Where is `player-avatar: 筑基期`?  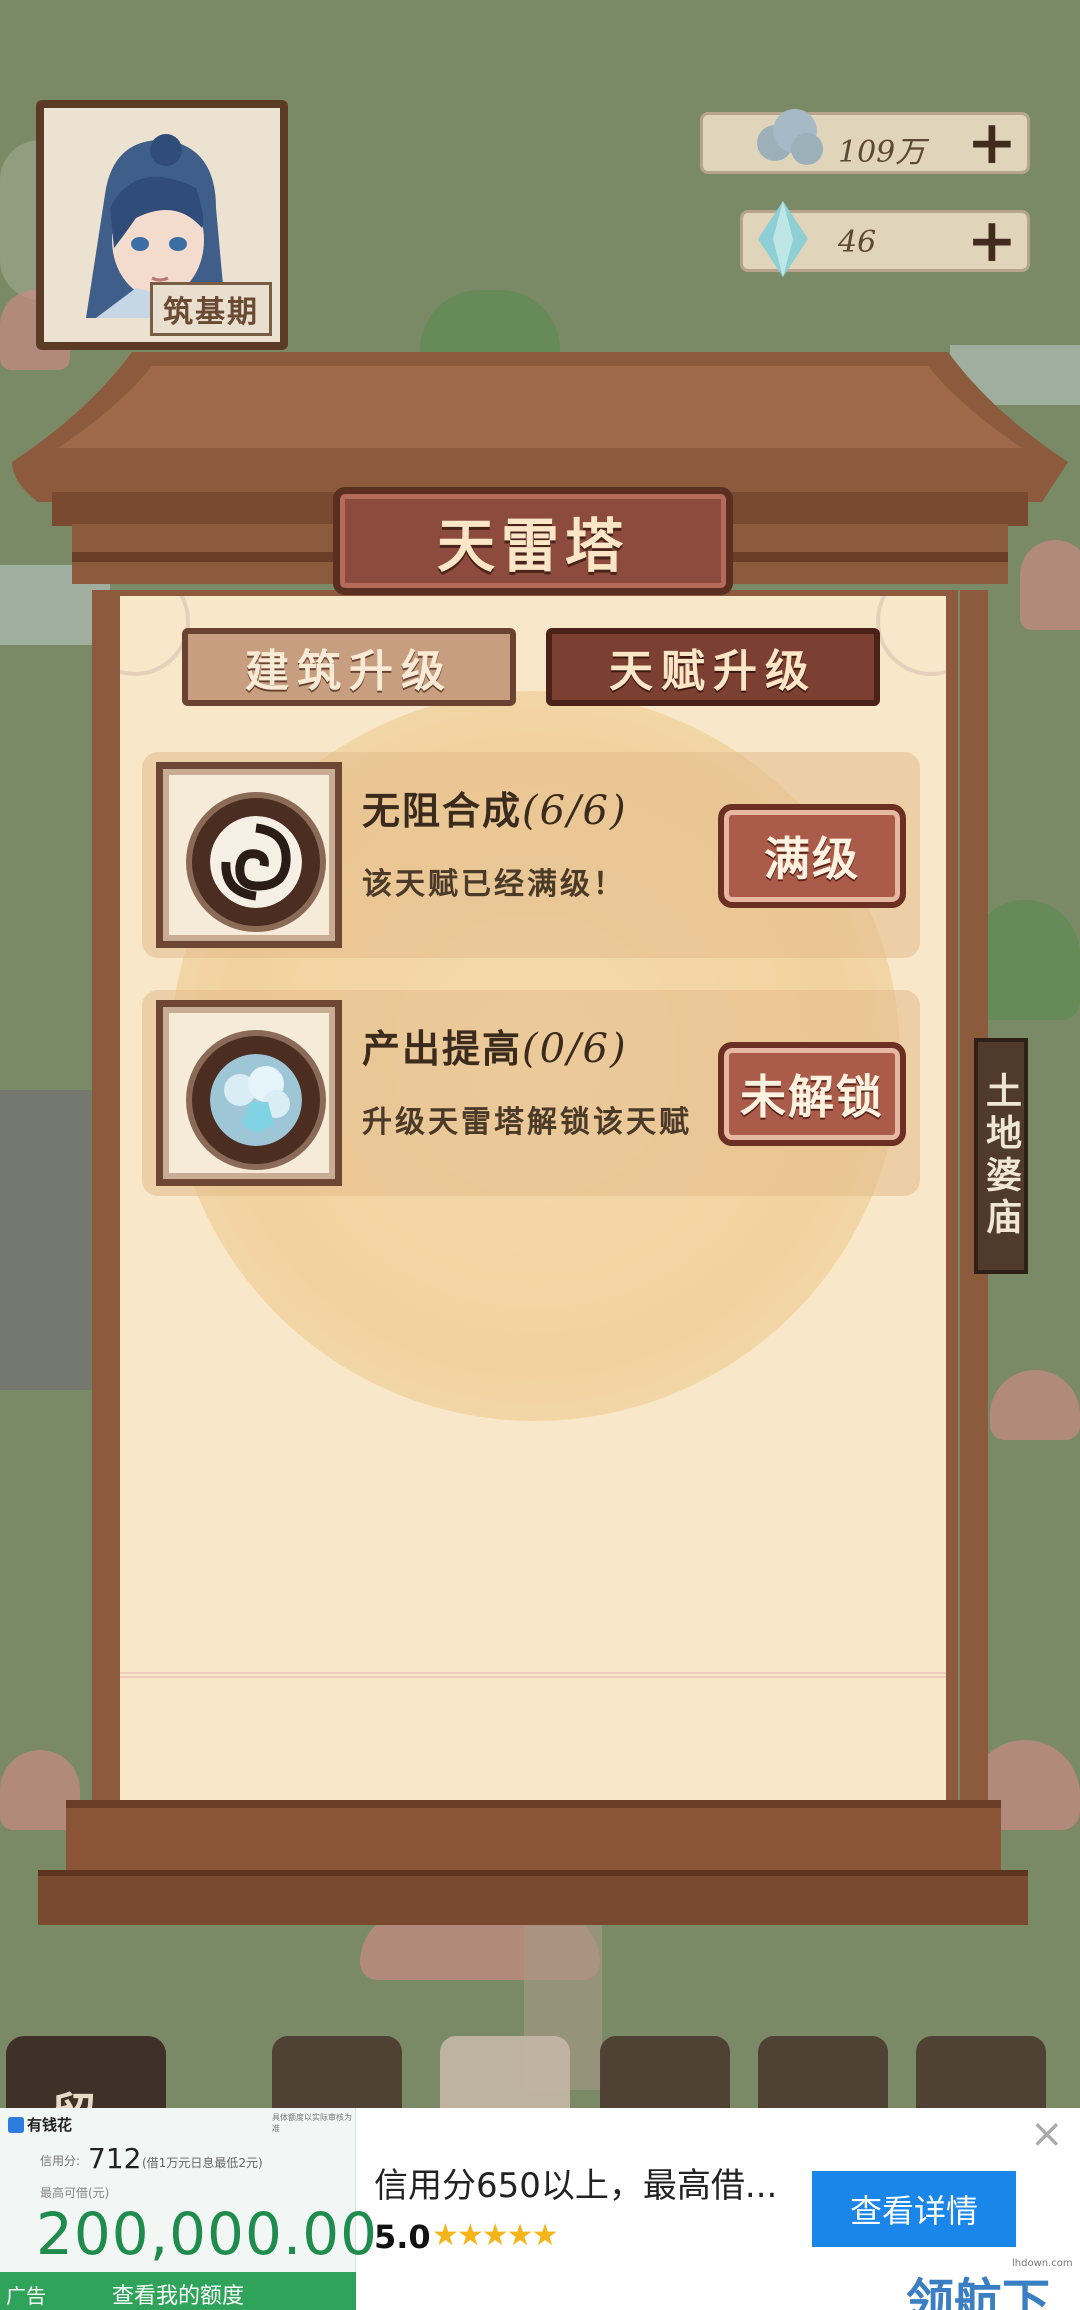
player-avatar: 筑基期 is located at coordinates (162, 225).